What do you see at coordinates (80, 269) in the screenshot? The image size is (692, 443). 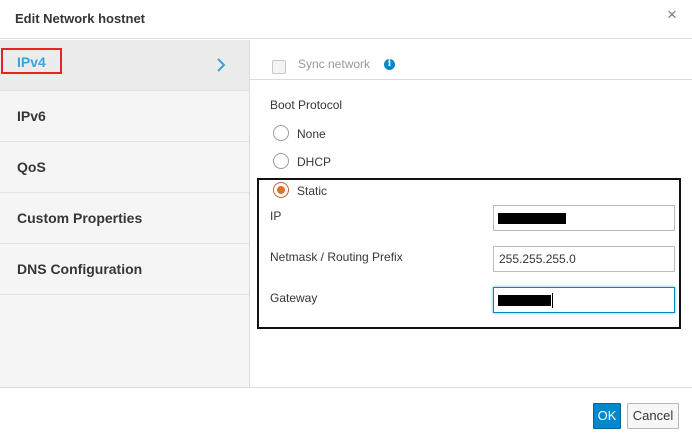 I see `sidebar-item-label: DNS Configuration` at bounding box center [80, 269].